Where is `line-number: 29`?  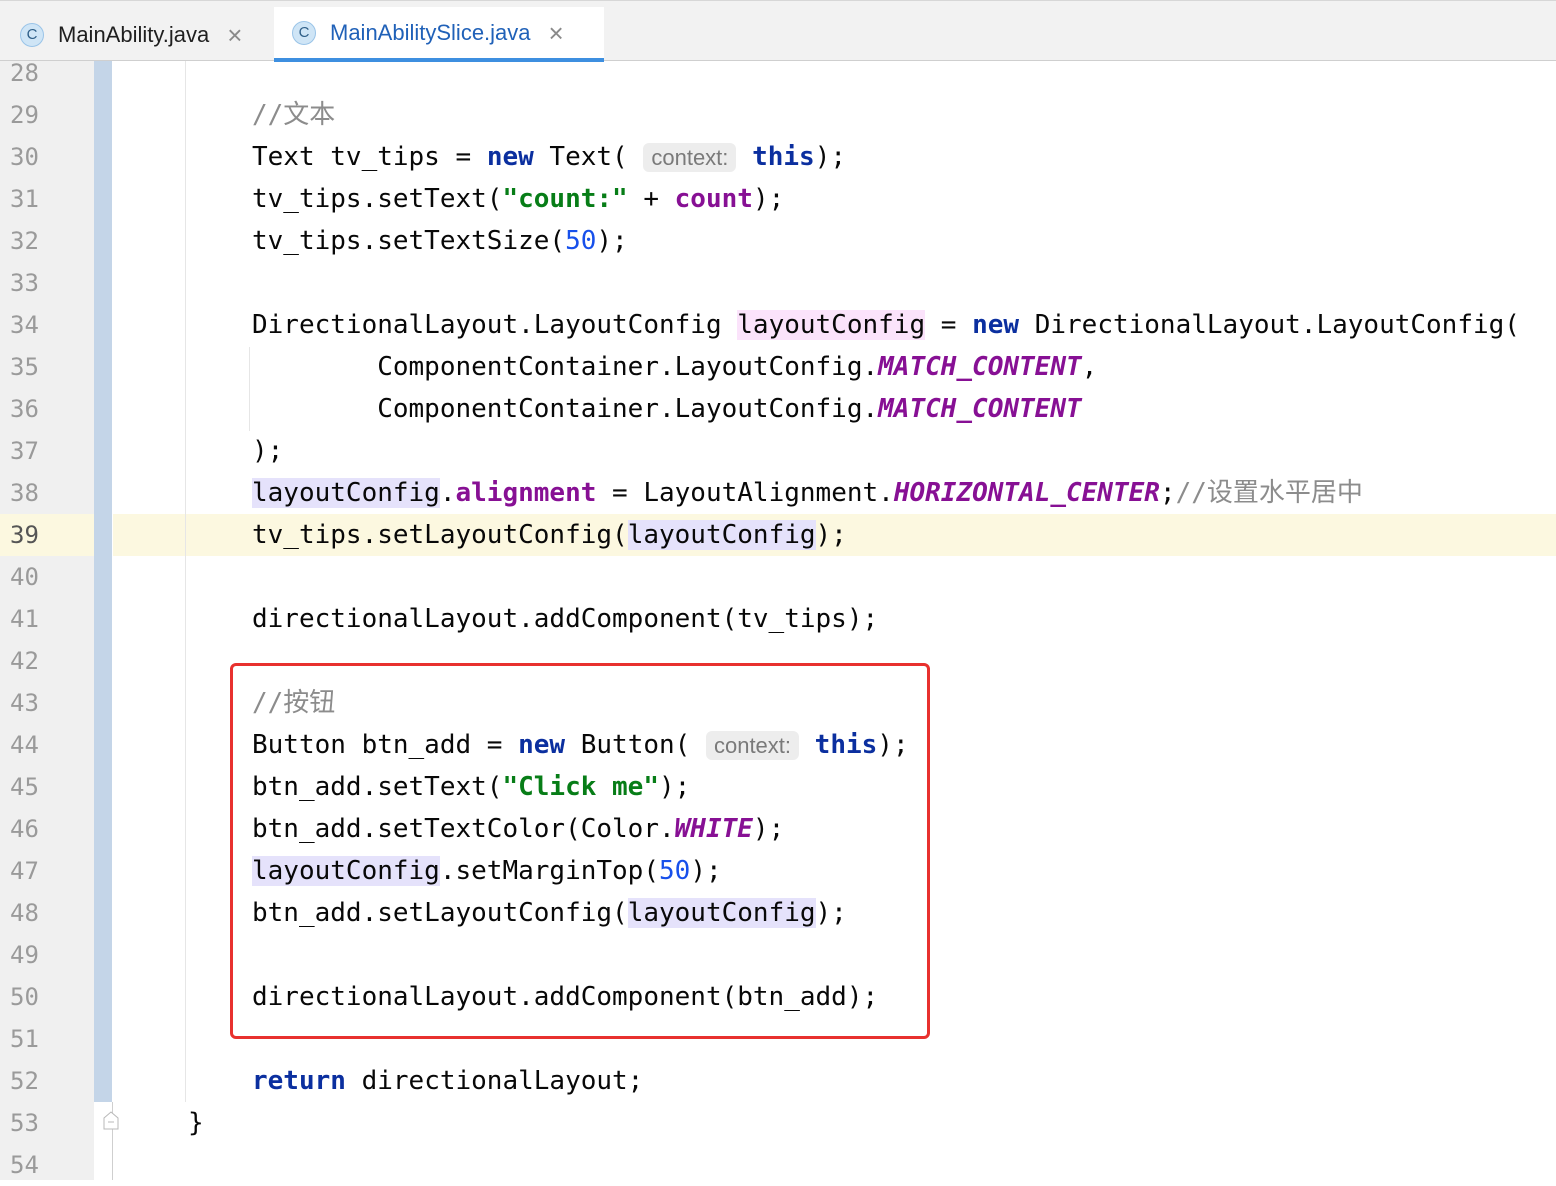
line-number: 29 is located at coordinates (24, 115).